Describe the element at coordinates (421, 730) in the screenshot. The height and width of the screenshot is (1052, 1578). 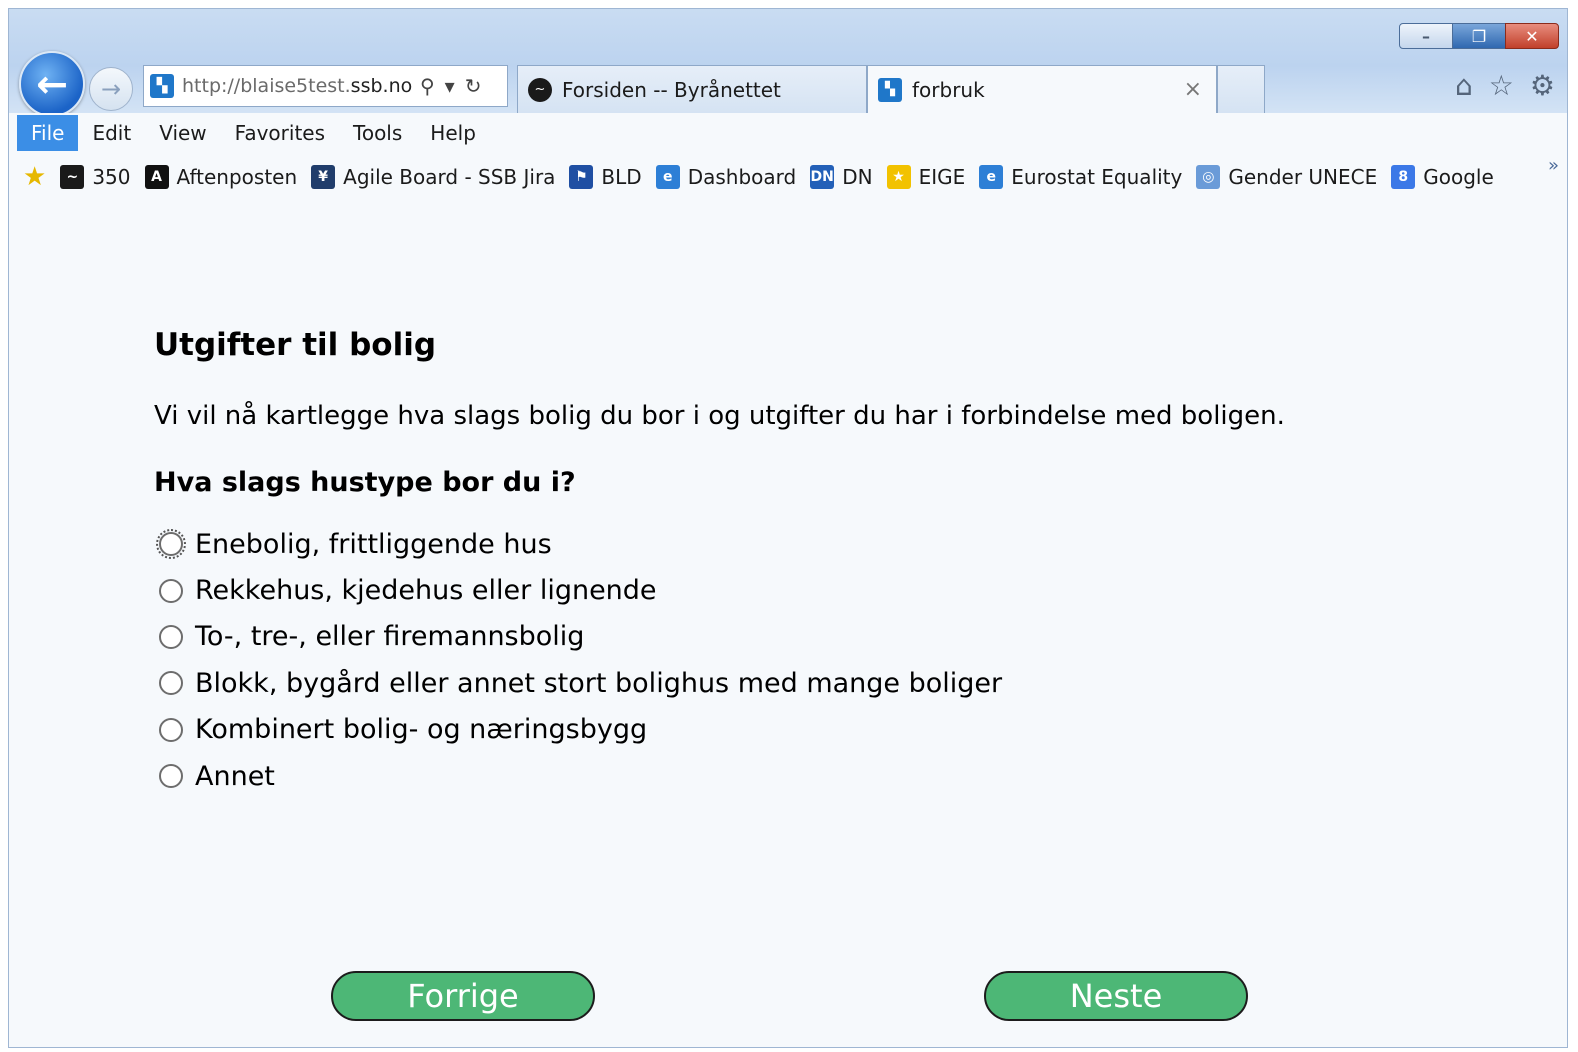
I see `option-label: Kombinert bolig- og næringsbygg` at that location.